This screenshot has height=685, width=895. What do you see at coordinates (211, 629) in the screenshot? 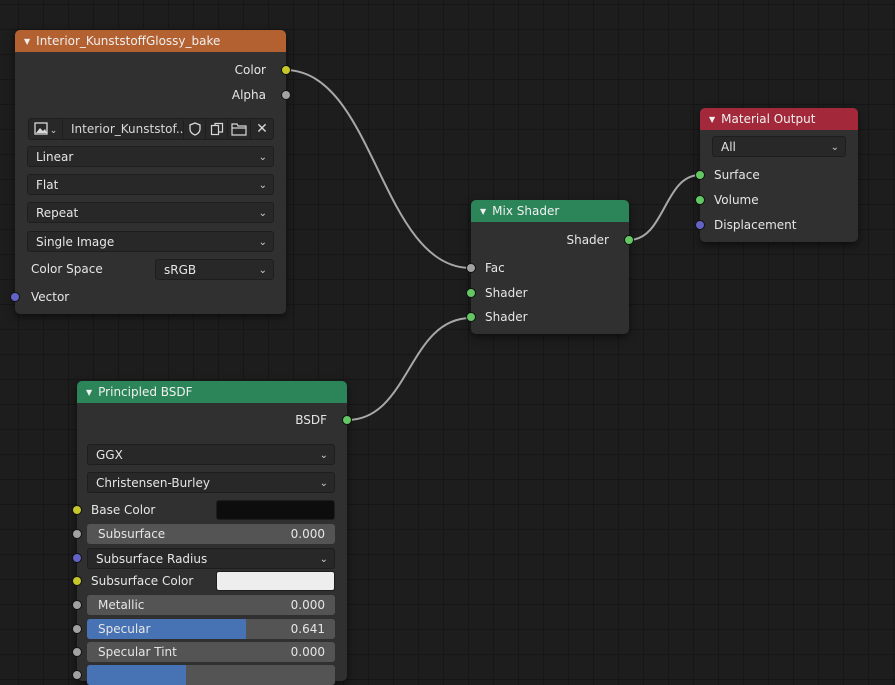
I see `specular-slider: Specular 0.641` at bounding box center [211, 629].